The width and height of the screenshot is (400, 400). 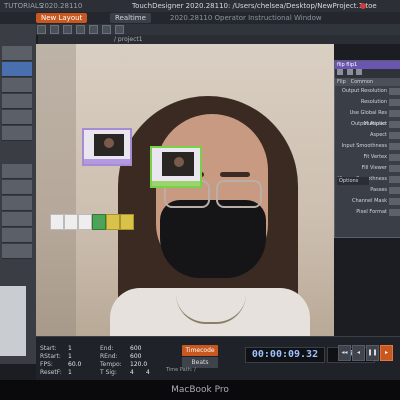 I want to click on timecode-button: Timecode, so click(x=200, y=350).